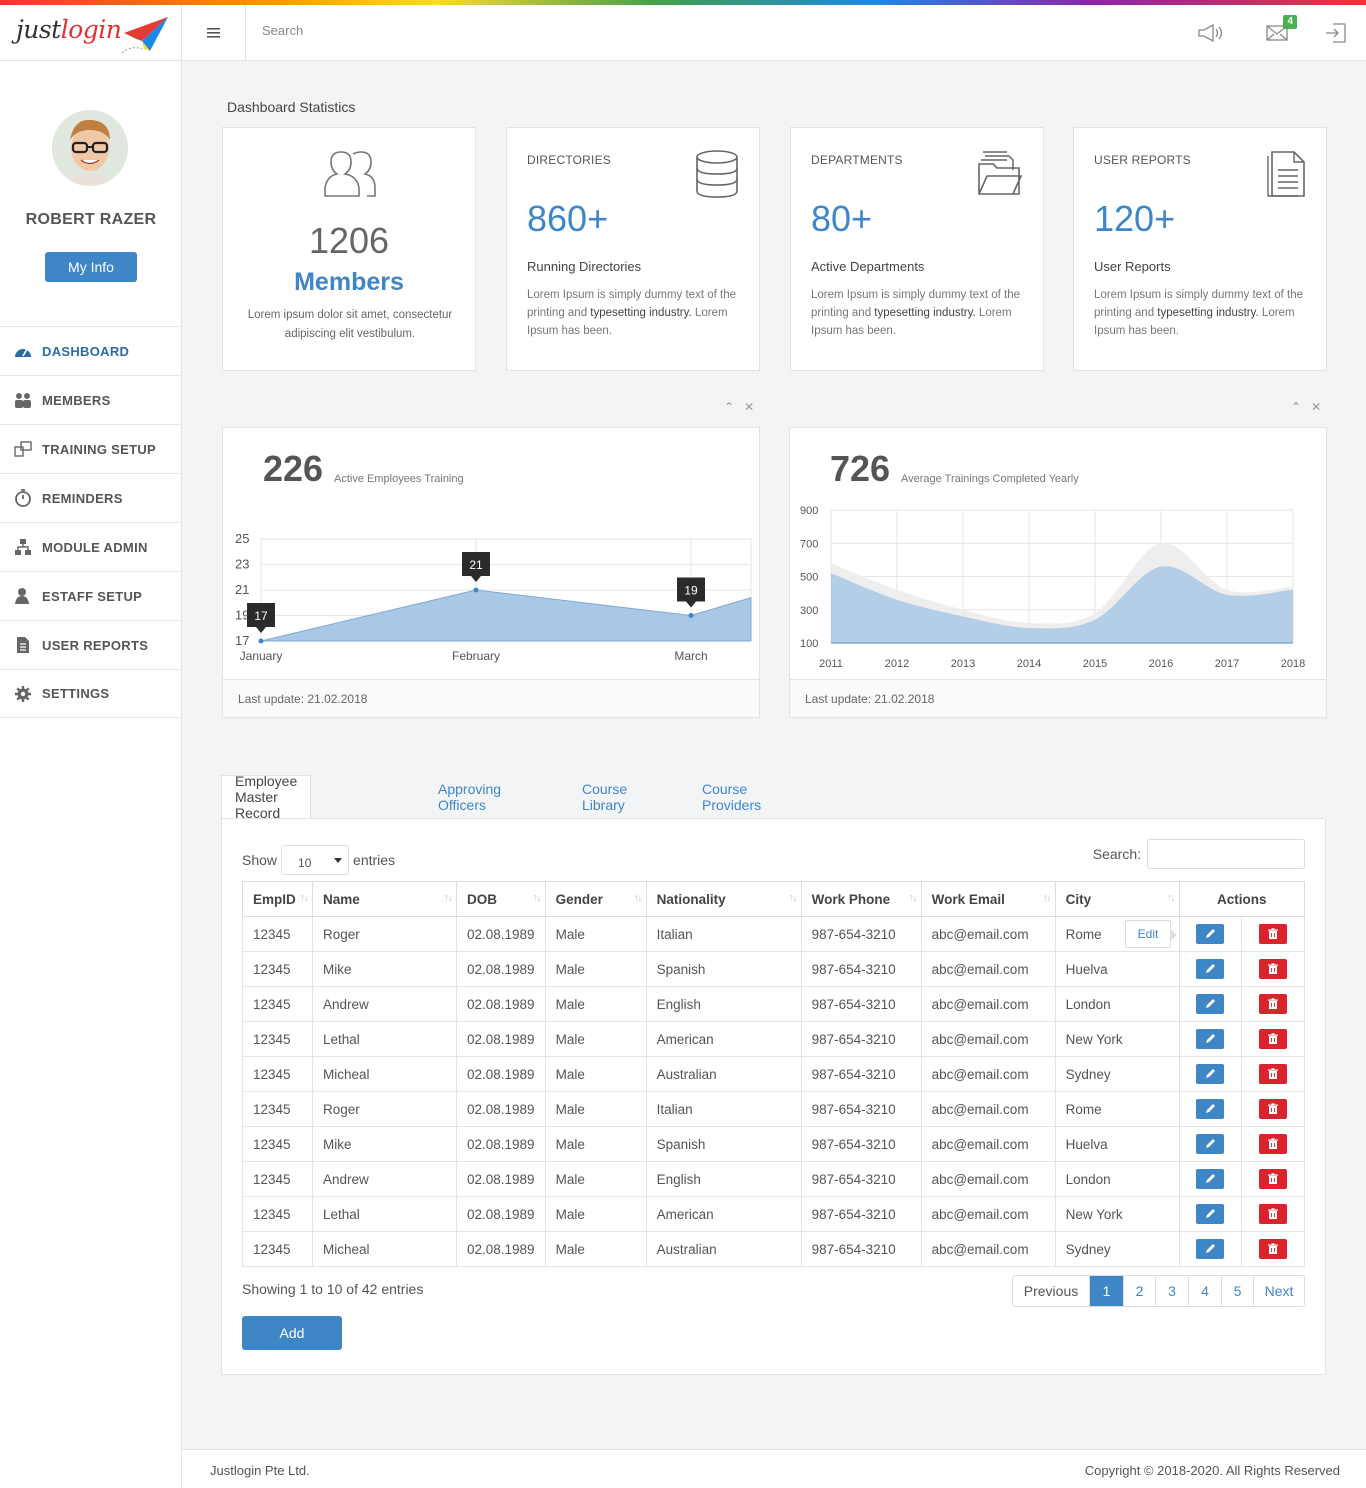 This screenshot has height=1488, width=1366. Describe the element at coordinates (91, 497) in the screenshot. I see `sidebar-item-reminders: REMINDERS` at that location.